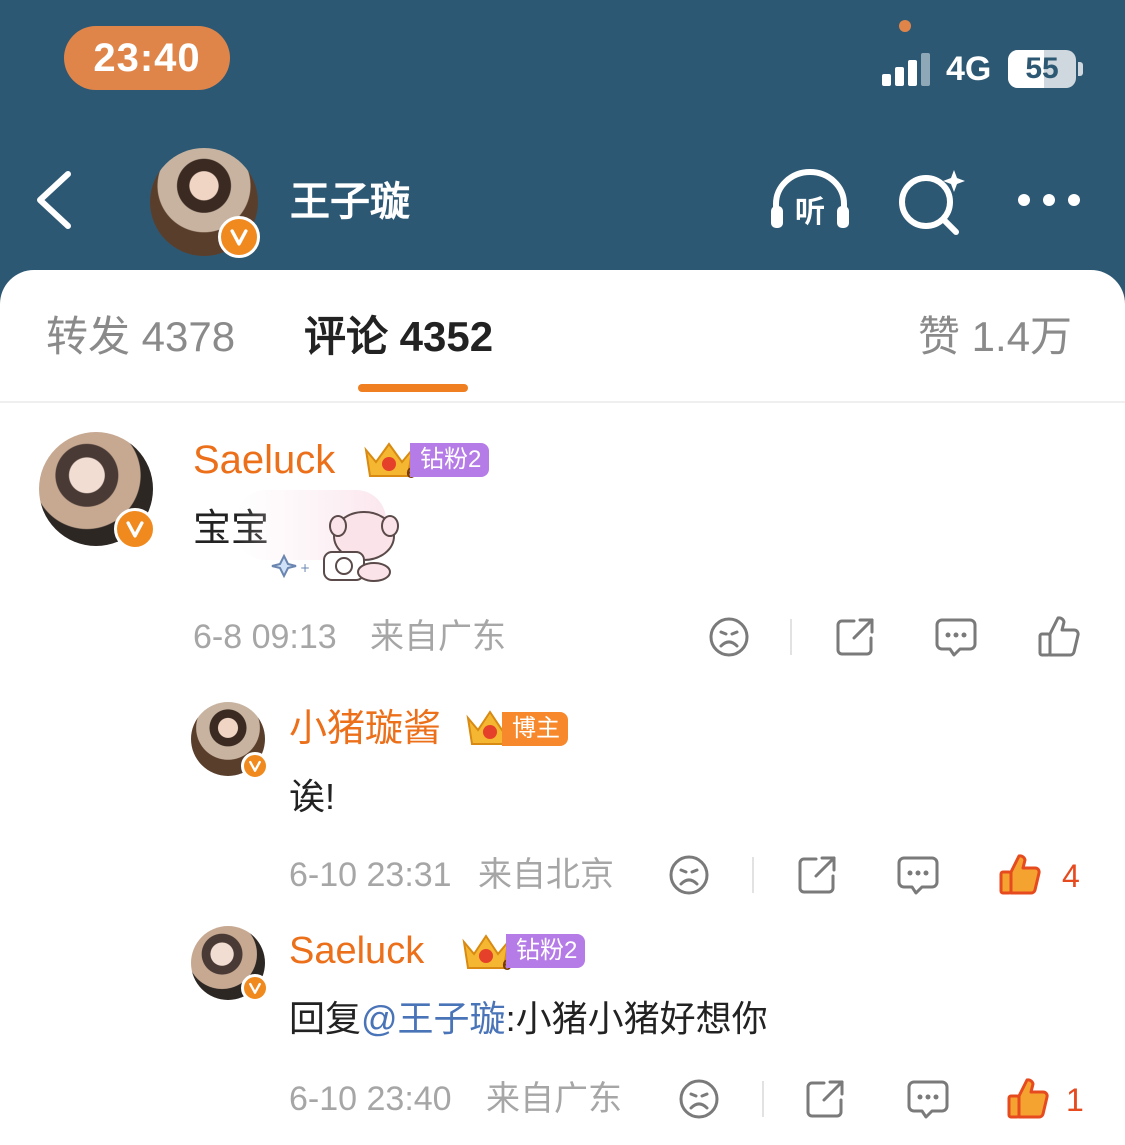 The width and height of the screenshot is (1125, 1145). I want to click on signal-icon, so click(908, 69).